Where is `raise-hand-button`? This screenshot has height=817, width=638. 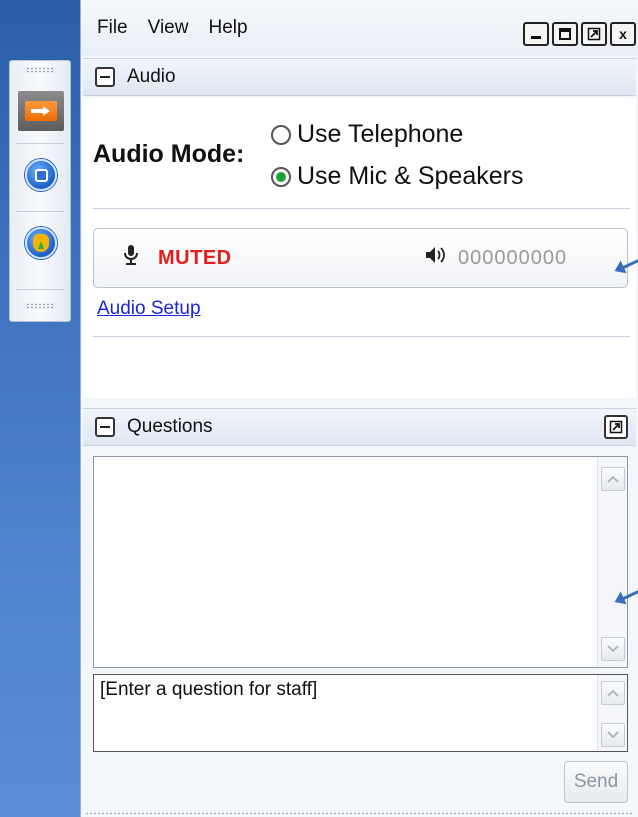
raise-hand-button is located at coordinates (41, 243).